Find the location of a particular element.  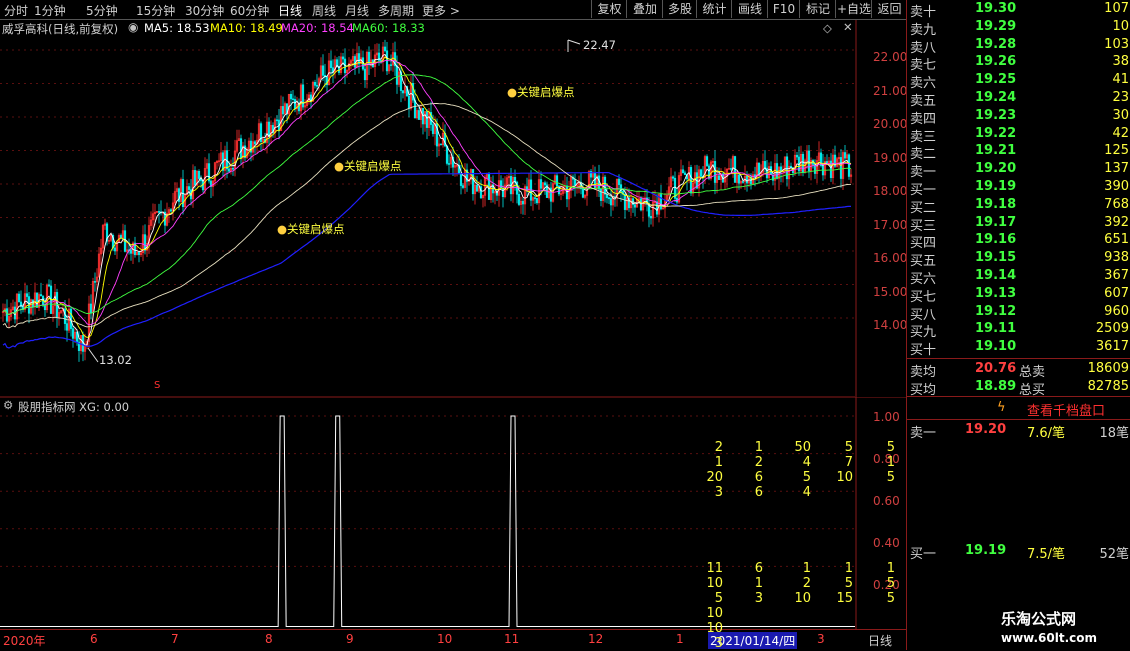

buy-level-row: 买七 19.13 607 is located at coordinates (1018, 295).